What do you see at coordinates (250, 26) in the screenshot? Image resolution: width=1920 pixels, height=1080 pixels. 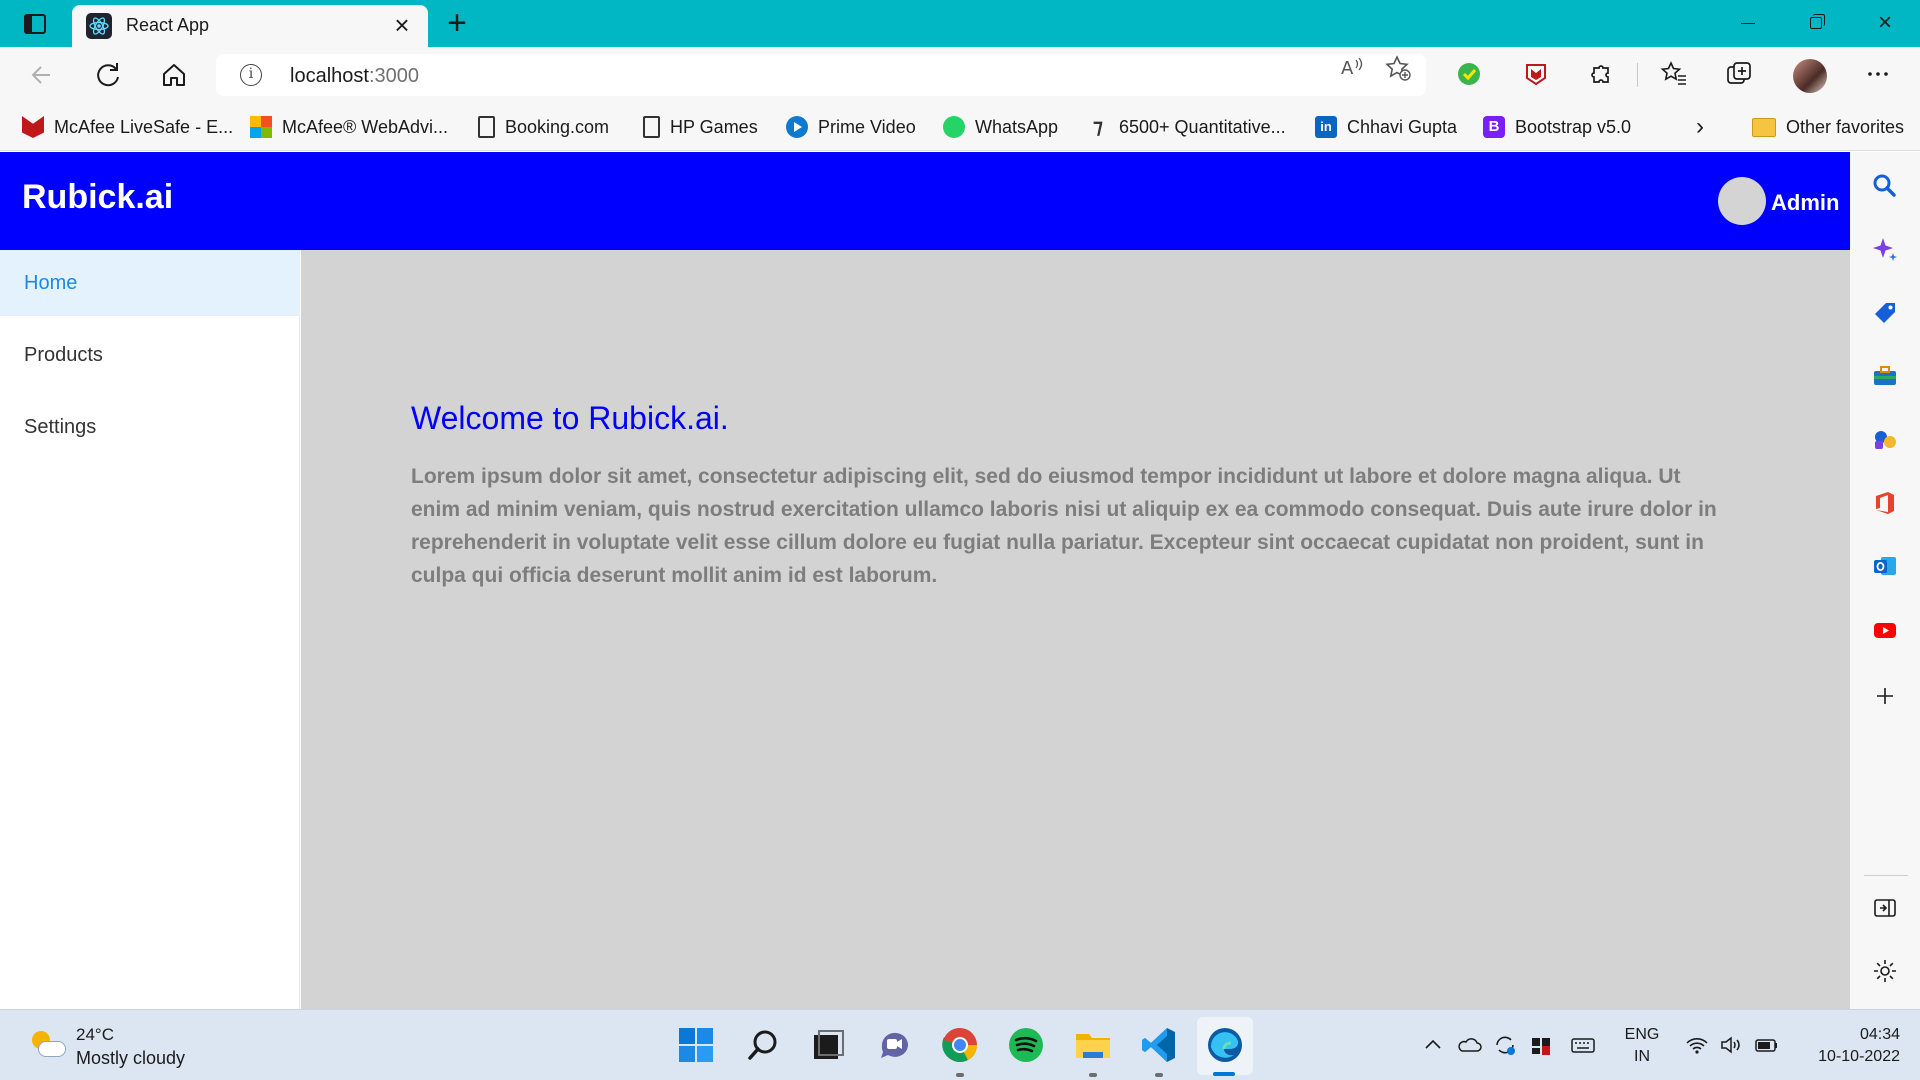 I see `browser-tab: React App ×` at bounding box center [250, 26].